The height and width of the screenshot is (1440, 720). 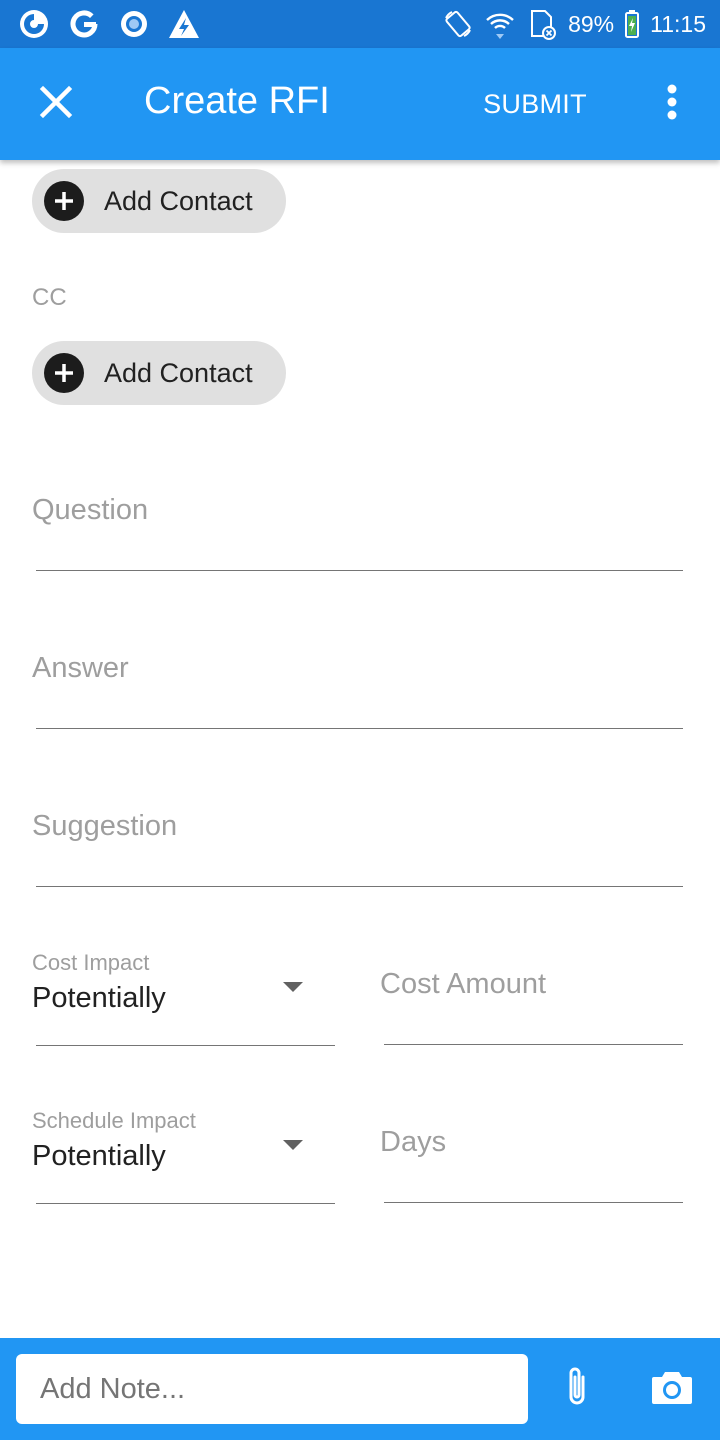 What do you see at coordinates (531, 1163) in the screenshot?
I see `days-field: Days` at bounding box center [531, 1163].